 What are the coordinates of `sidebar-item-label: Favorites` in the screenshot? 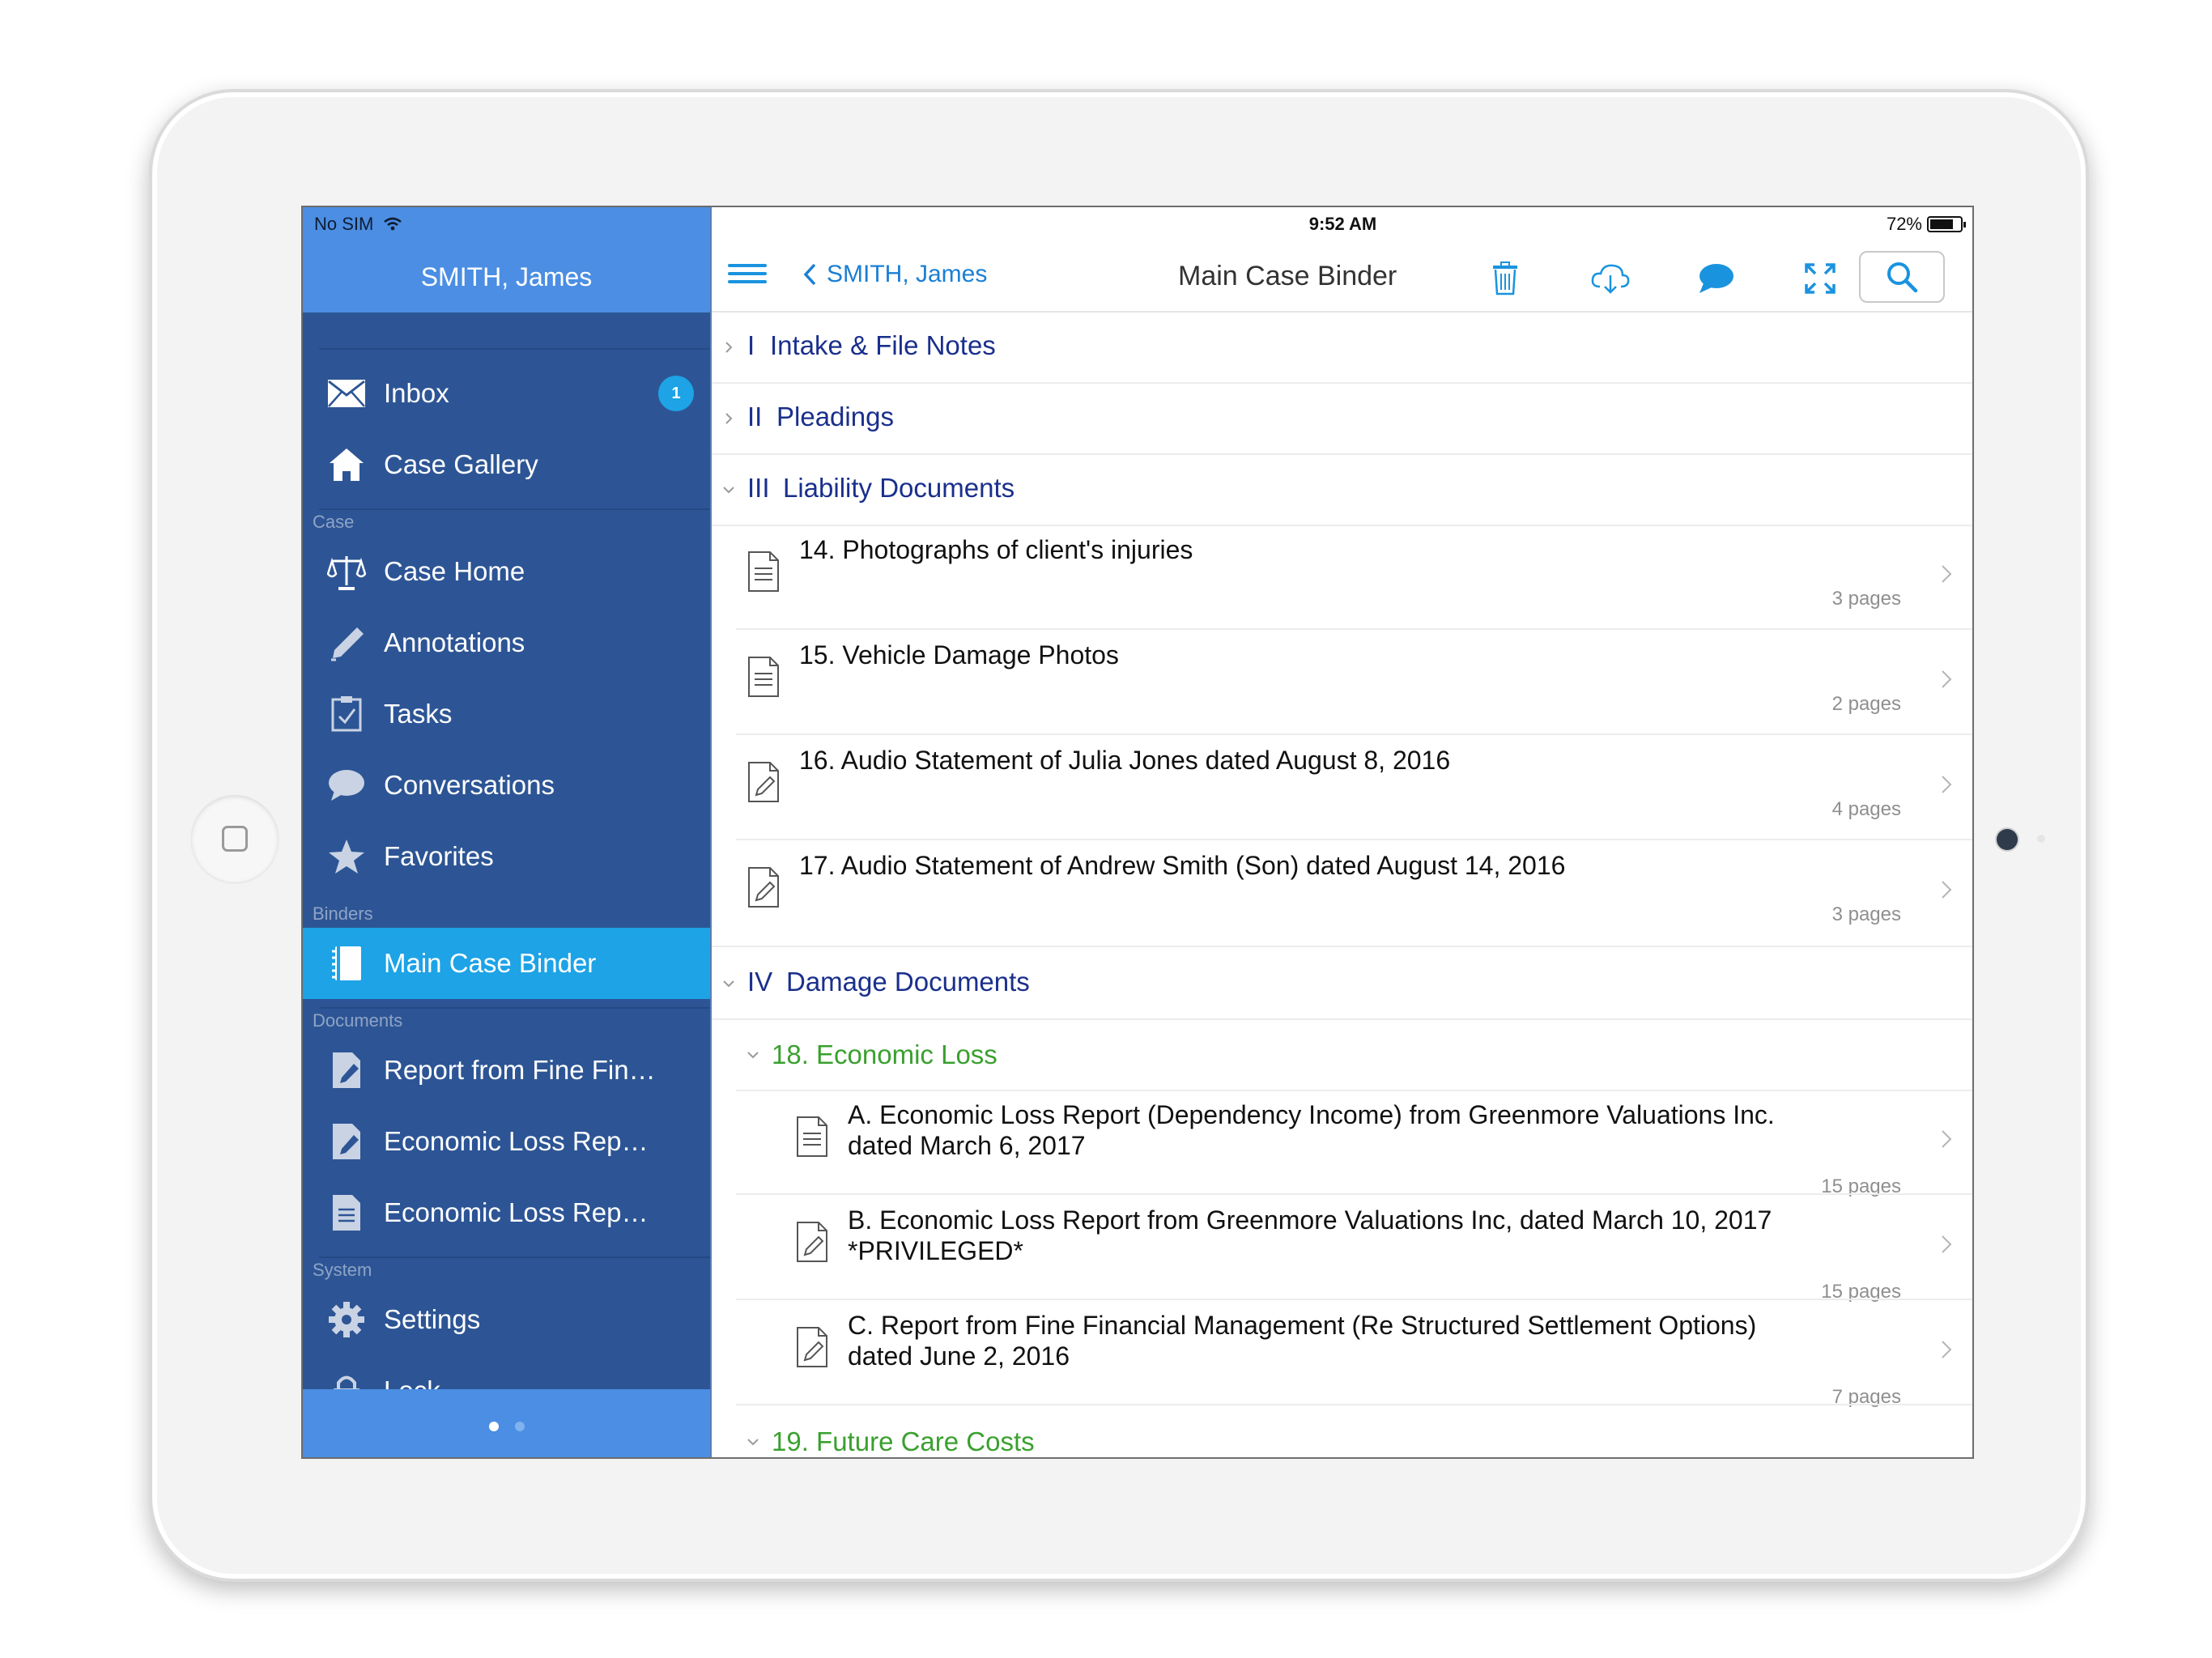 It's located at (439, 856).